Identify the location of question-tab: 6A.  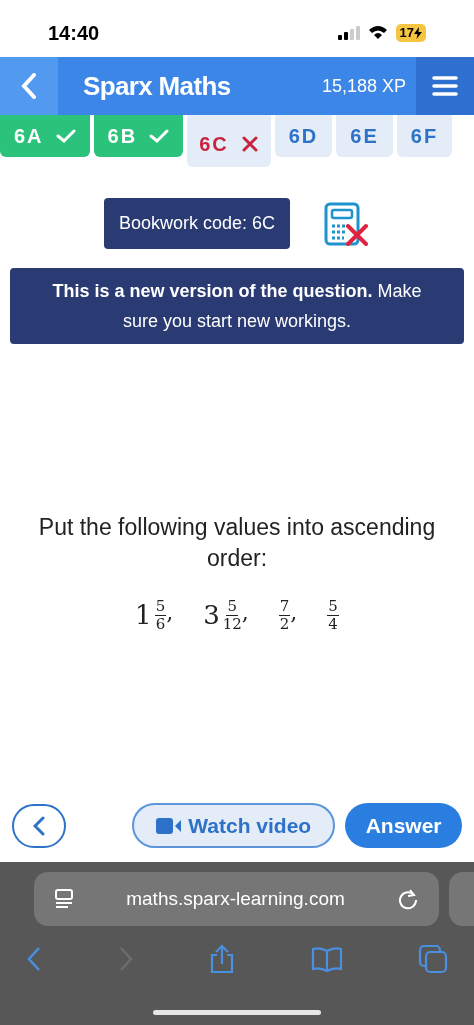
(45, 136).